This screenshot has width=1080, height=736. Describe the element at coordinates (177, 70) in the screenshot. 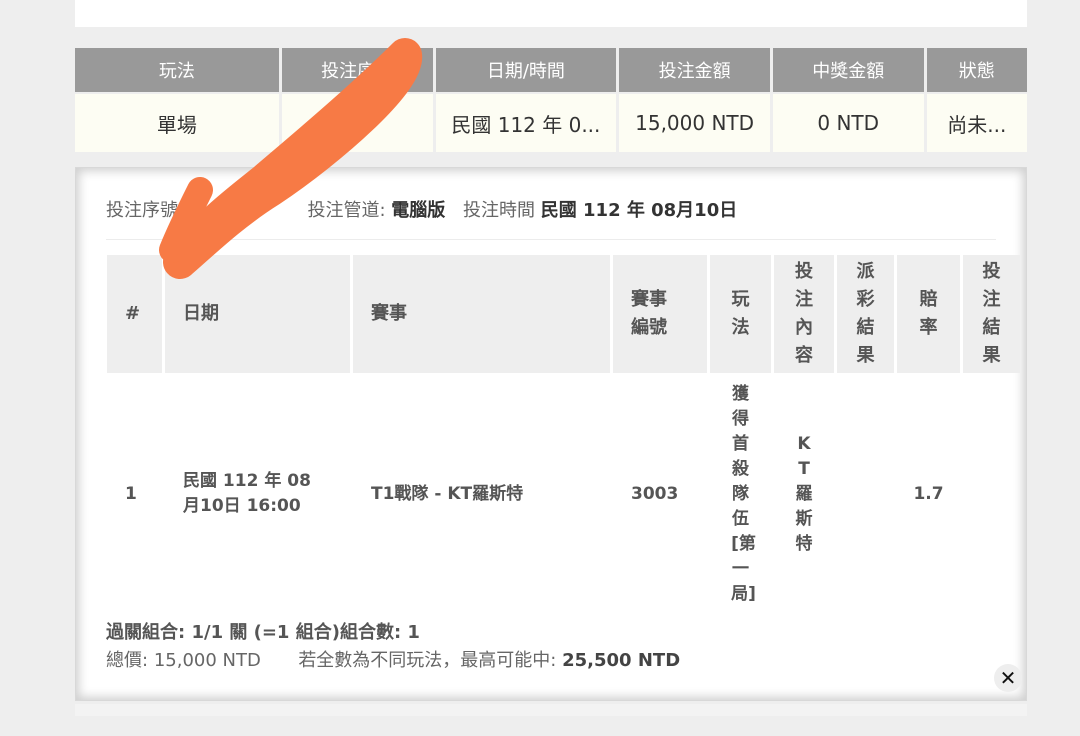

I see `summary-header-play: 玩法` at that location.